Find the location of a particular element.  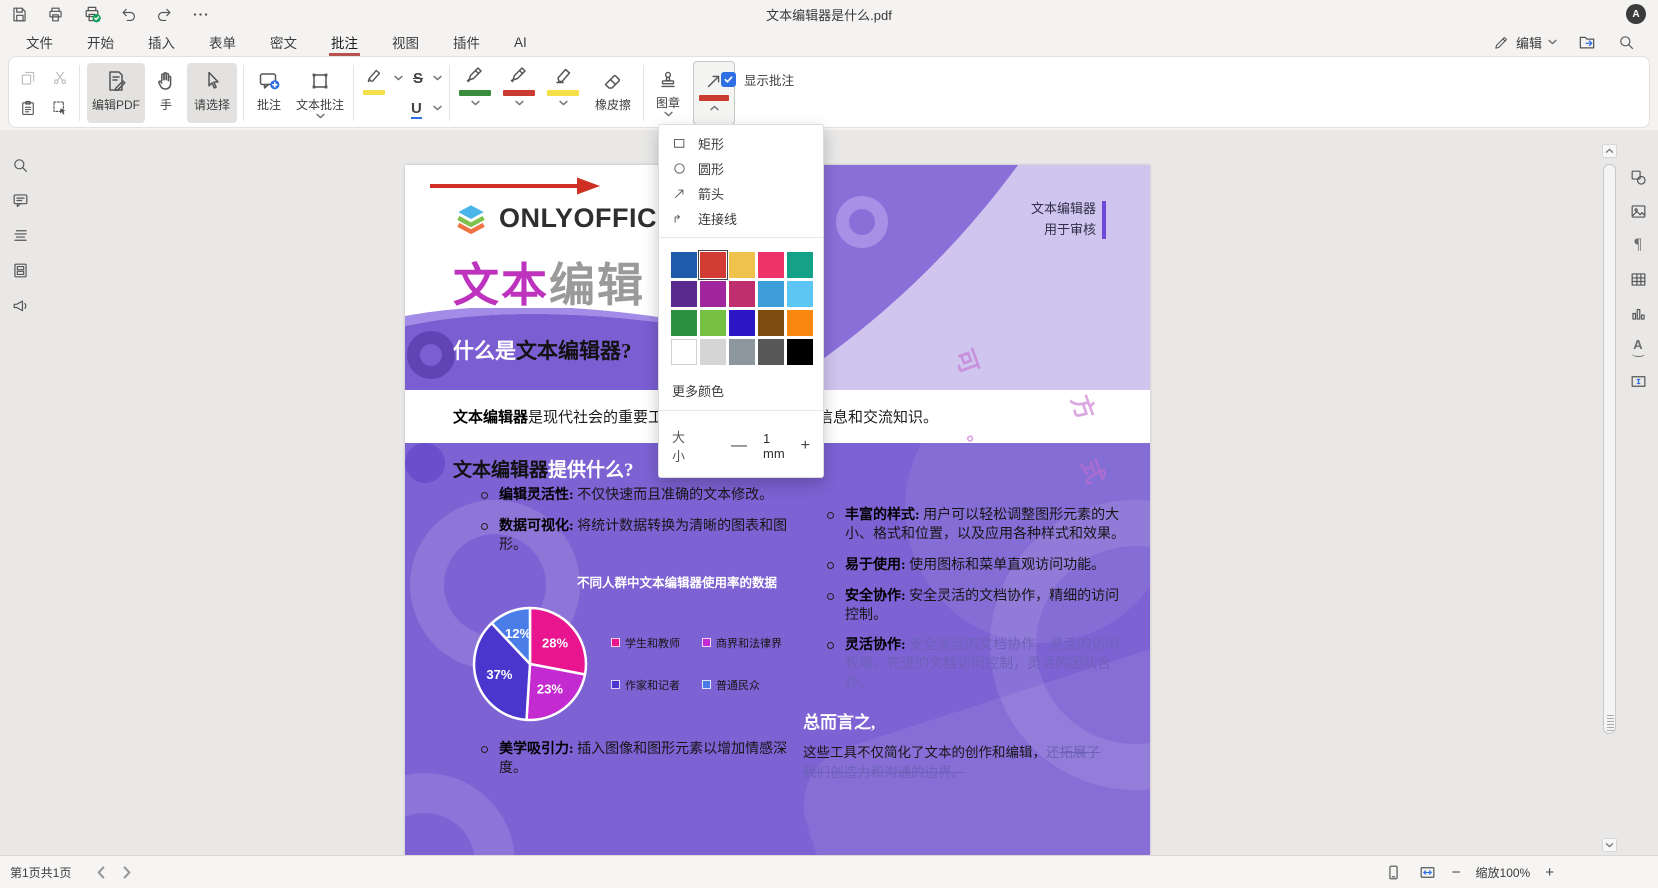

comments-panel-icon is located at coordinates (20, 200).